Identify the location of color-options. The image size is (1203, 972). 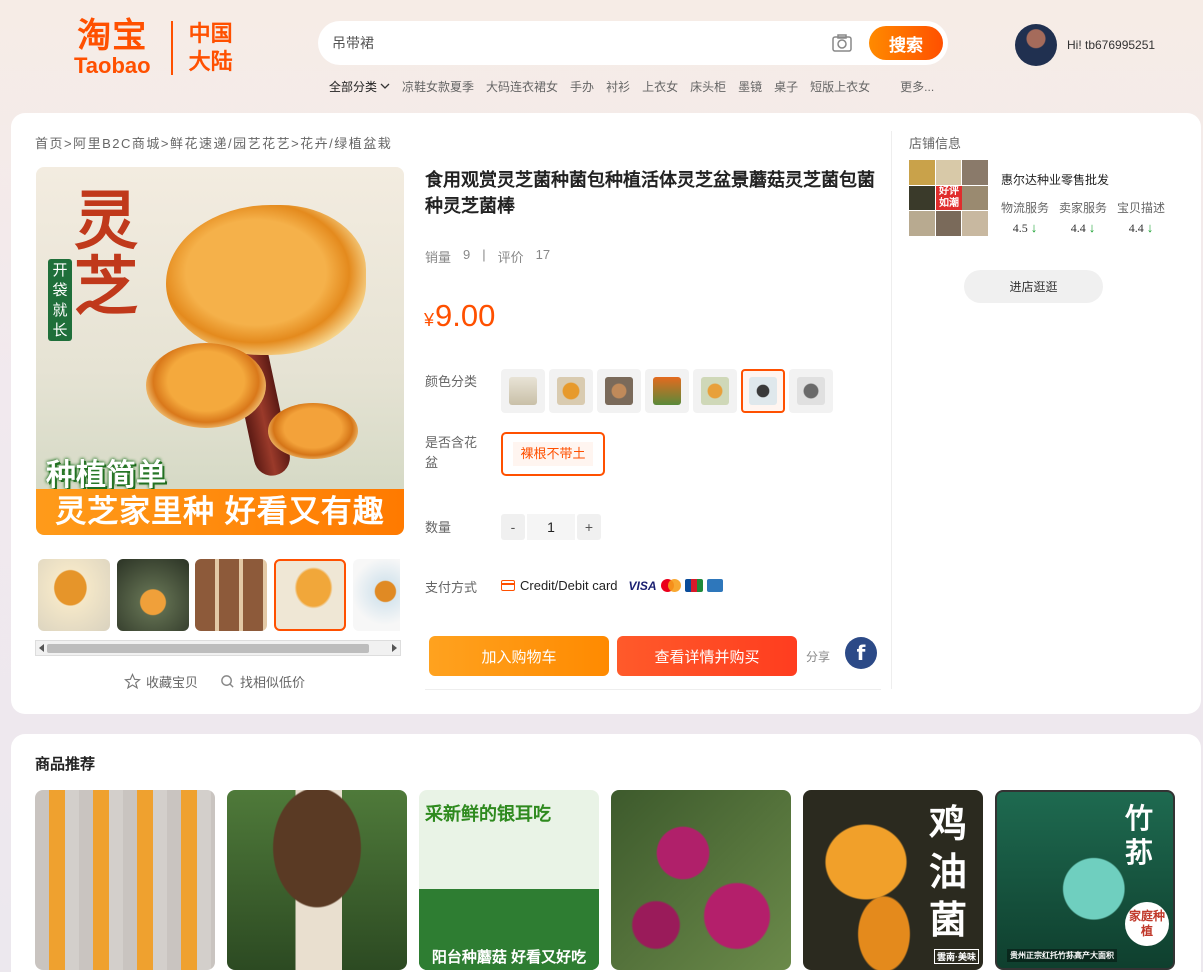
(667, 391).